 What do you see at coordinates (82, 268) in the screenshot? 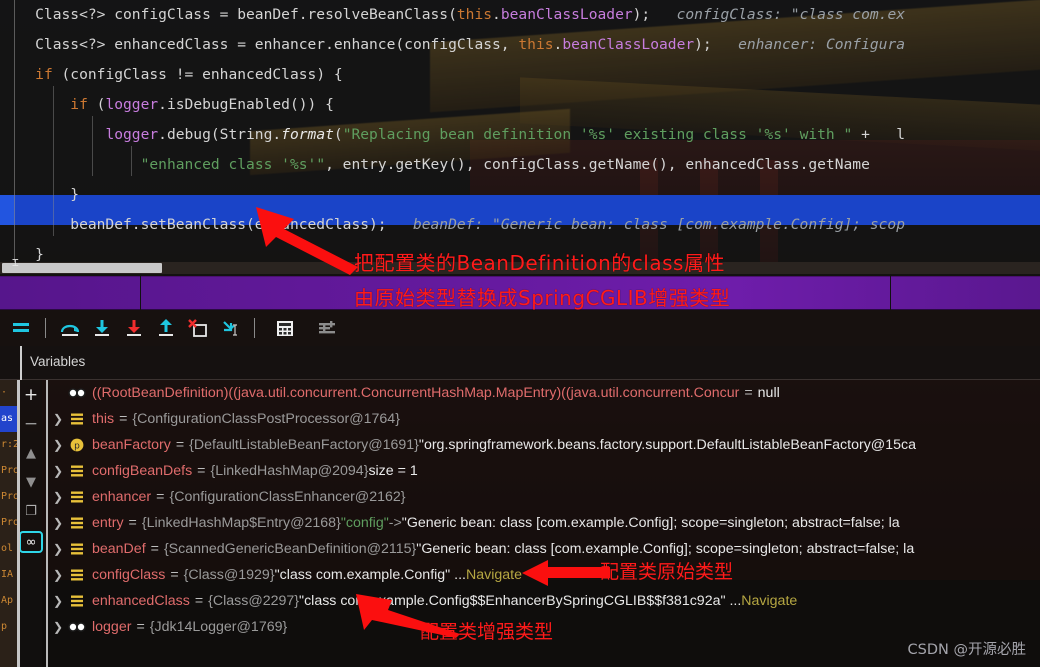
I see `editor-horizontal-scrollbar-thumb` at bounding box center [82, 268].